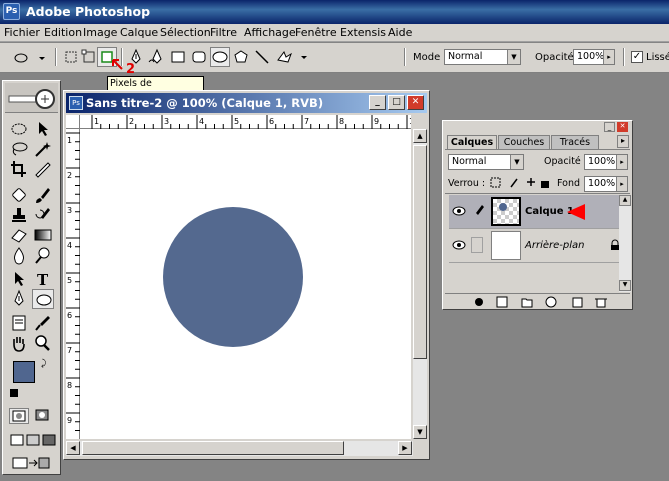 This screenshot has height=481, width=669. I want to click on mode-value: Normal, so click(465, 56).